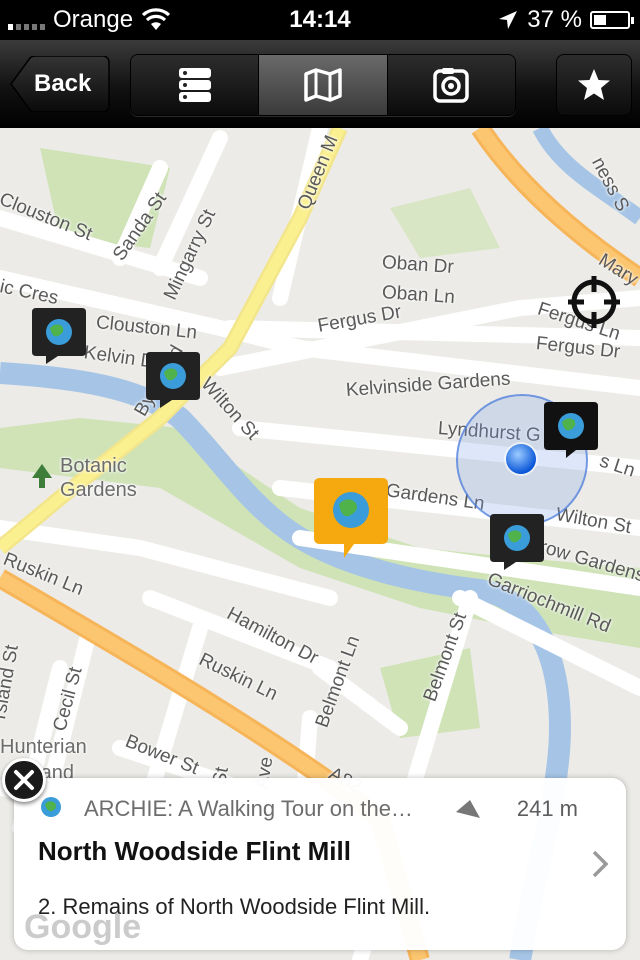 This screenshot has height=960, width=640. I want to click on tree-icon, so click(42, 476).